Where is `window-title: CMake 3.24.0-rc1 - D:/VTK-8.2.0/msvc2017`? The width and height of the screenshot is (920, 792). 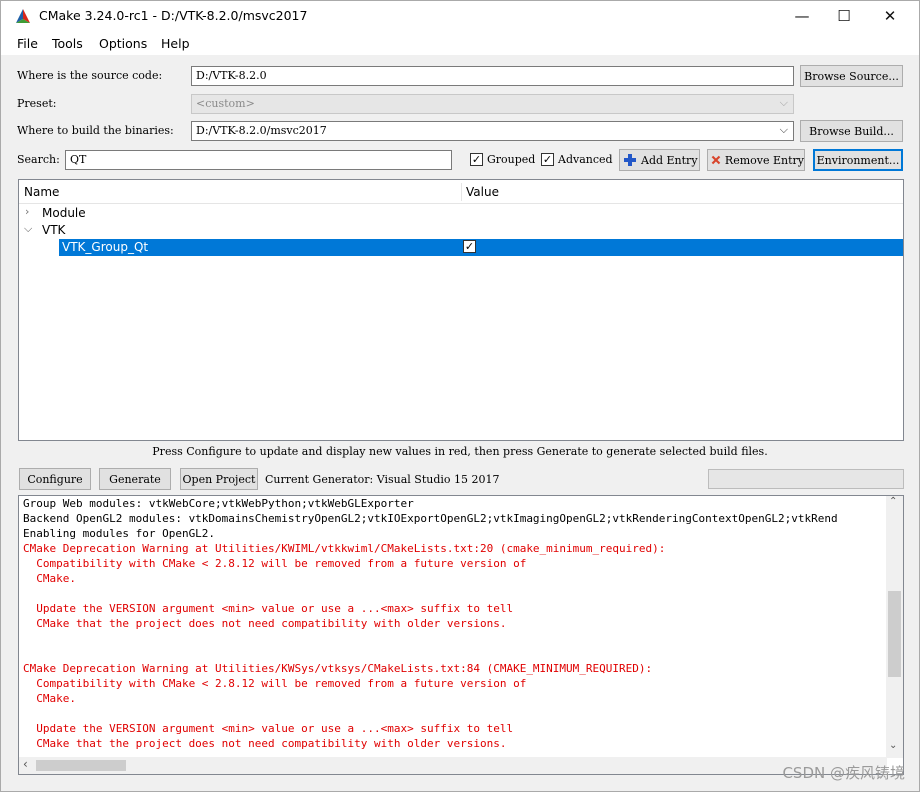 window-title: CMake 3.24.0-rc1 - D:/VTK-8.2.0/msvc2017 is located at coordinates (173, 15).